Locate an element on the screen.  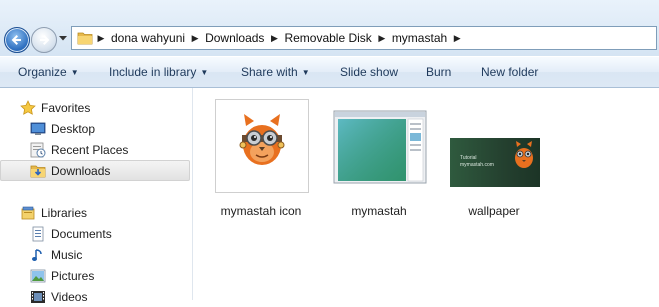
sidebar-item-label: Recent Places is located at coordinates (90, 149).